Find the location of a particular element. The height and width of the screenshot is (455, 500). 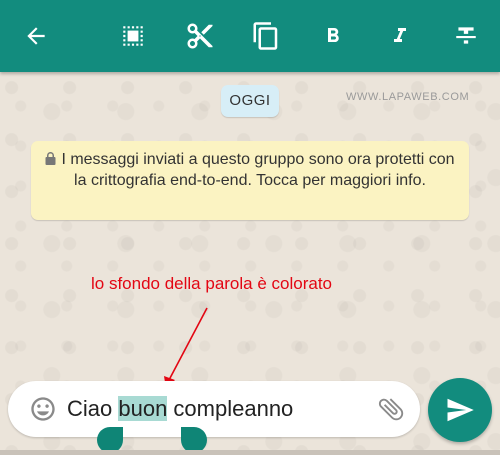

send-button is located at coordinates (460, 410).